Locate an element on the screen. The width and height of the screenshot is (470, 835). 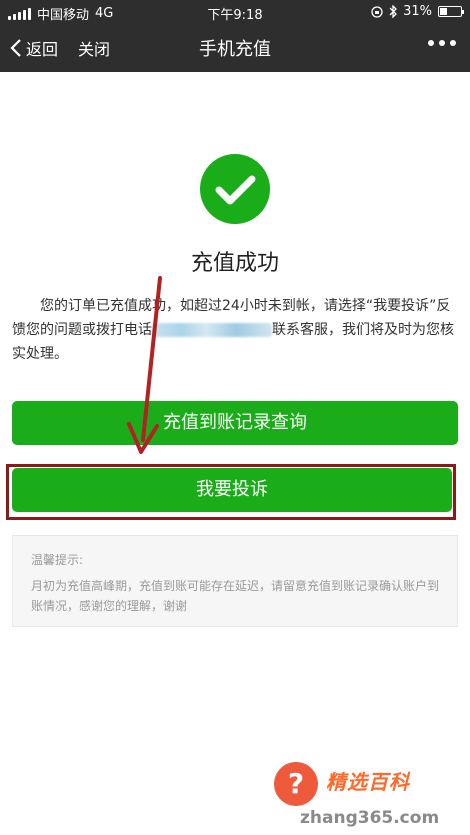
watermark-brand: 精选百科 is located at coordinates (368, 782).